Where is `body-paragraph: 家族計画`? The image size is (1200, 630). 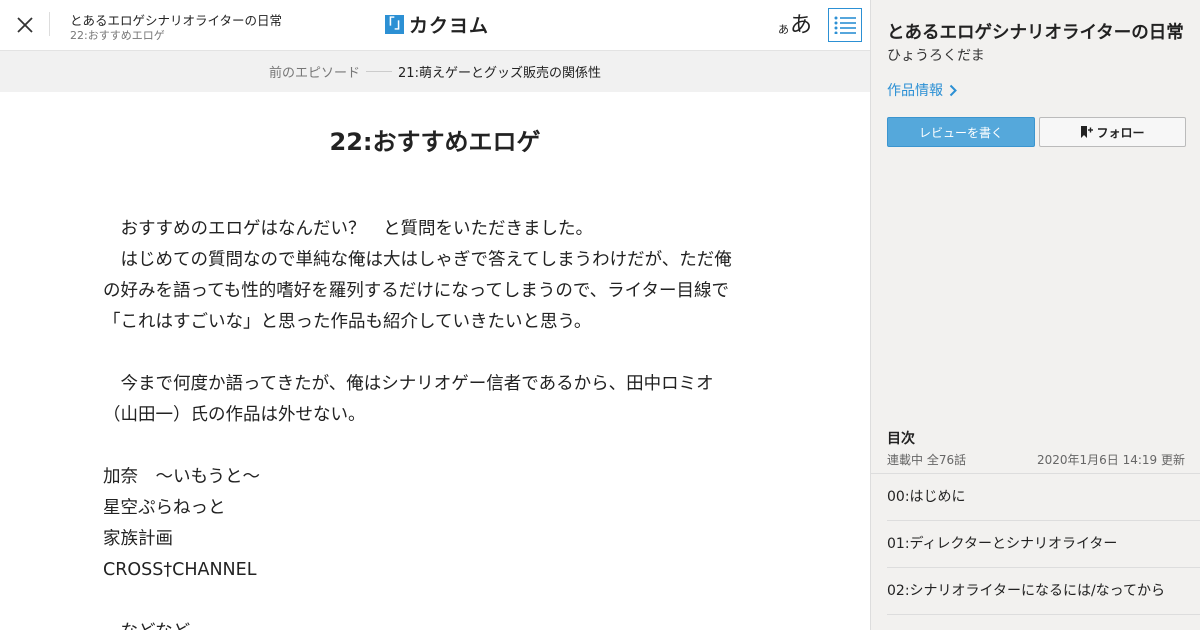
body-paragraph: 家族計画 is located at coordinates (138, 539).